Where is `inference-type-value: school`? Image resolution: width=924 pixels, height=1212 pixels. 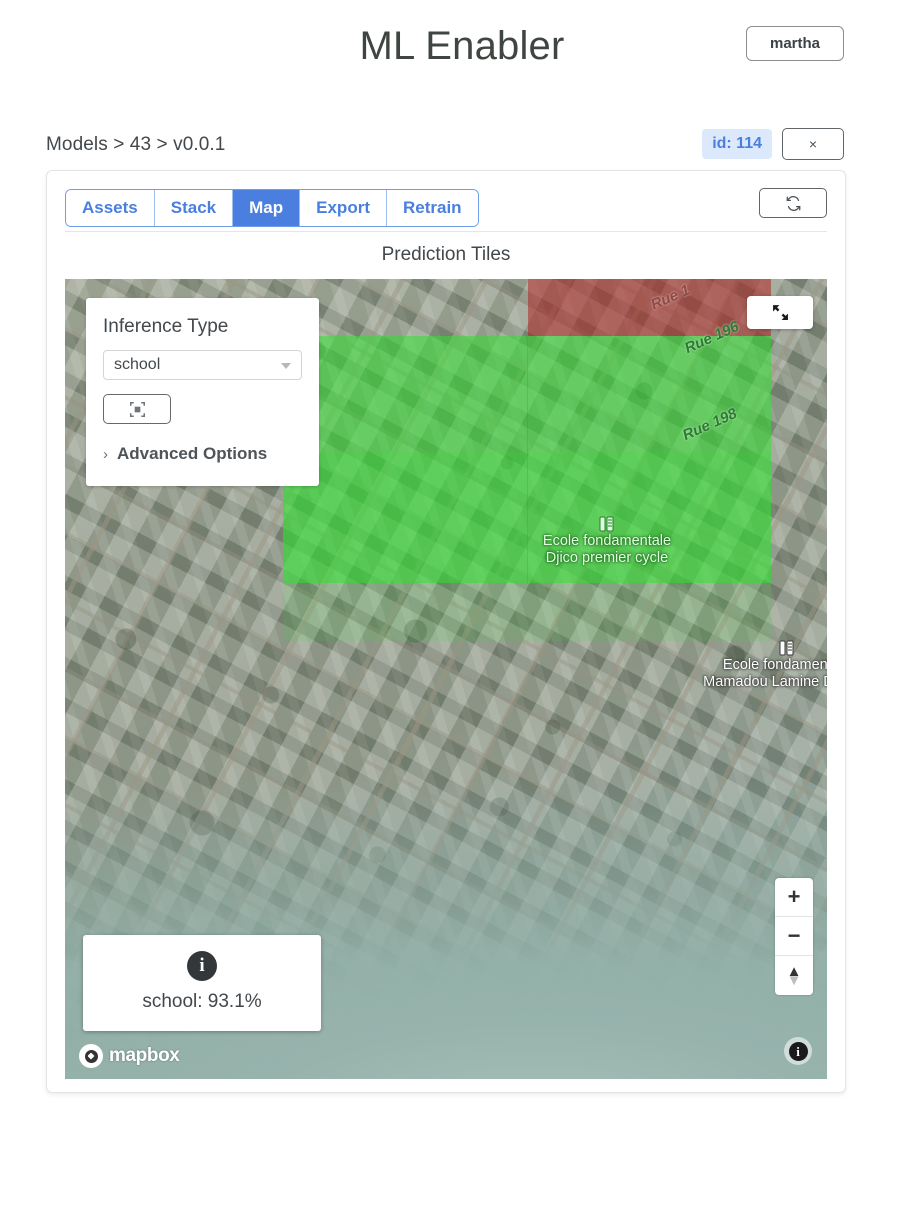 inference-type-value: school is located at coordinates (137, 364).